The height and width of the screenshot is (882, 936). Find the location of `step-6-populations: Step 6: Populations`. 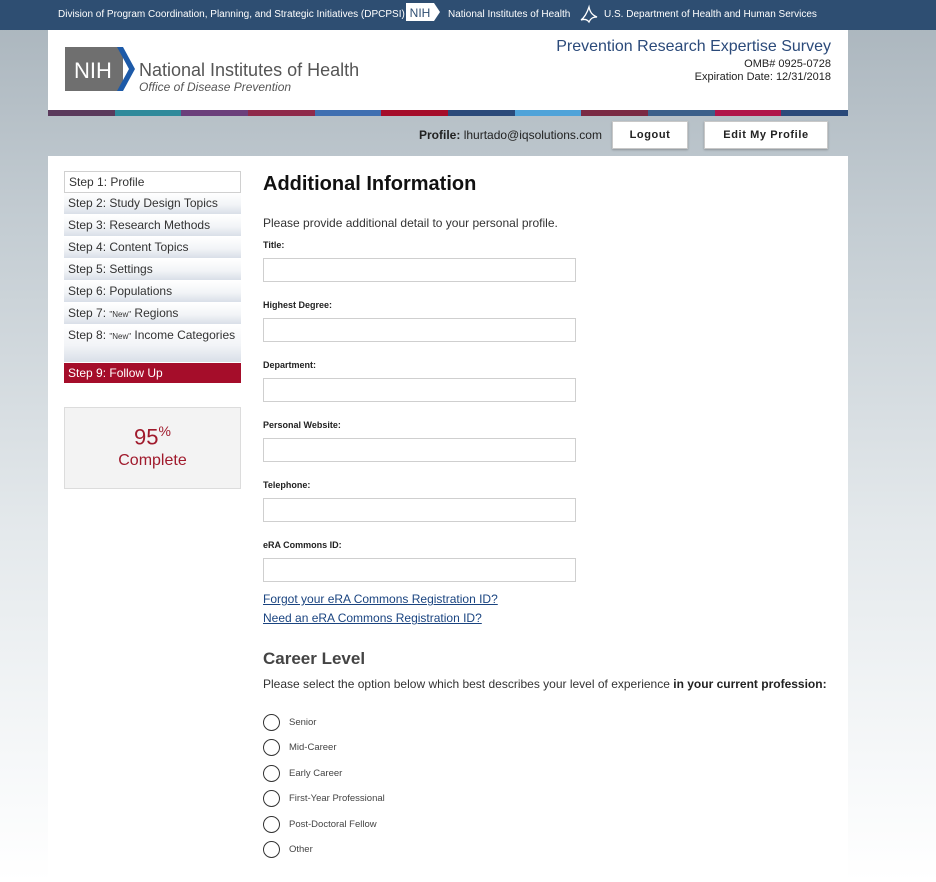

step-6-populations: Step 6: Populations is located at coordinates (152, 292).